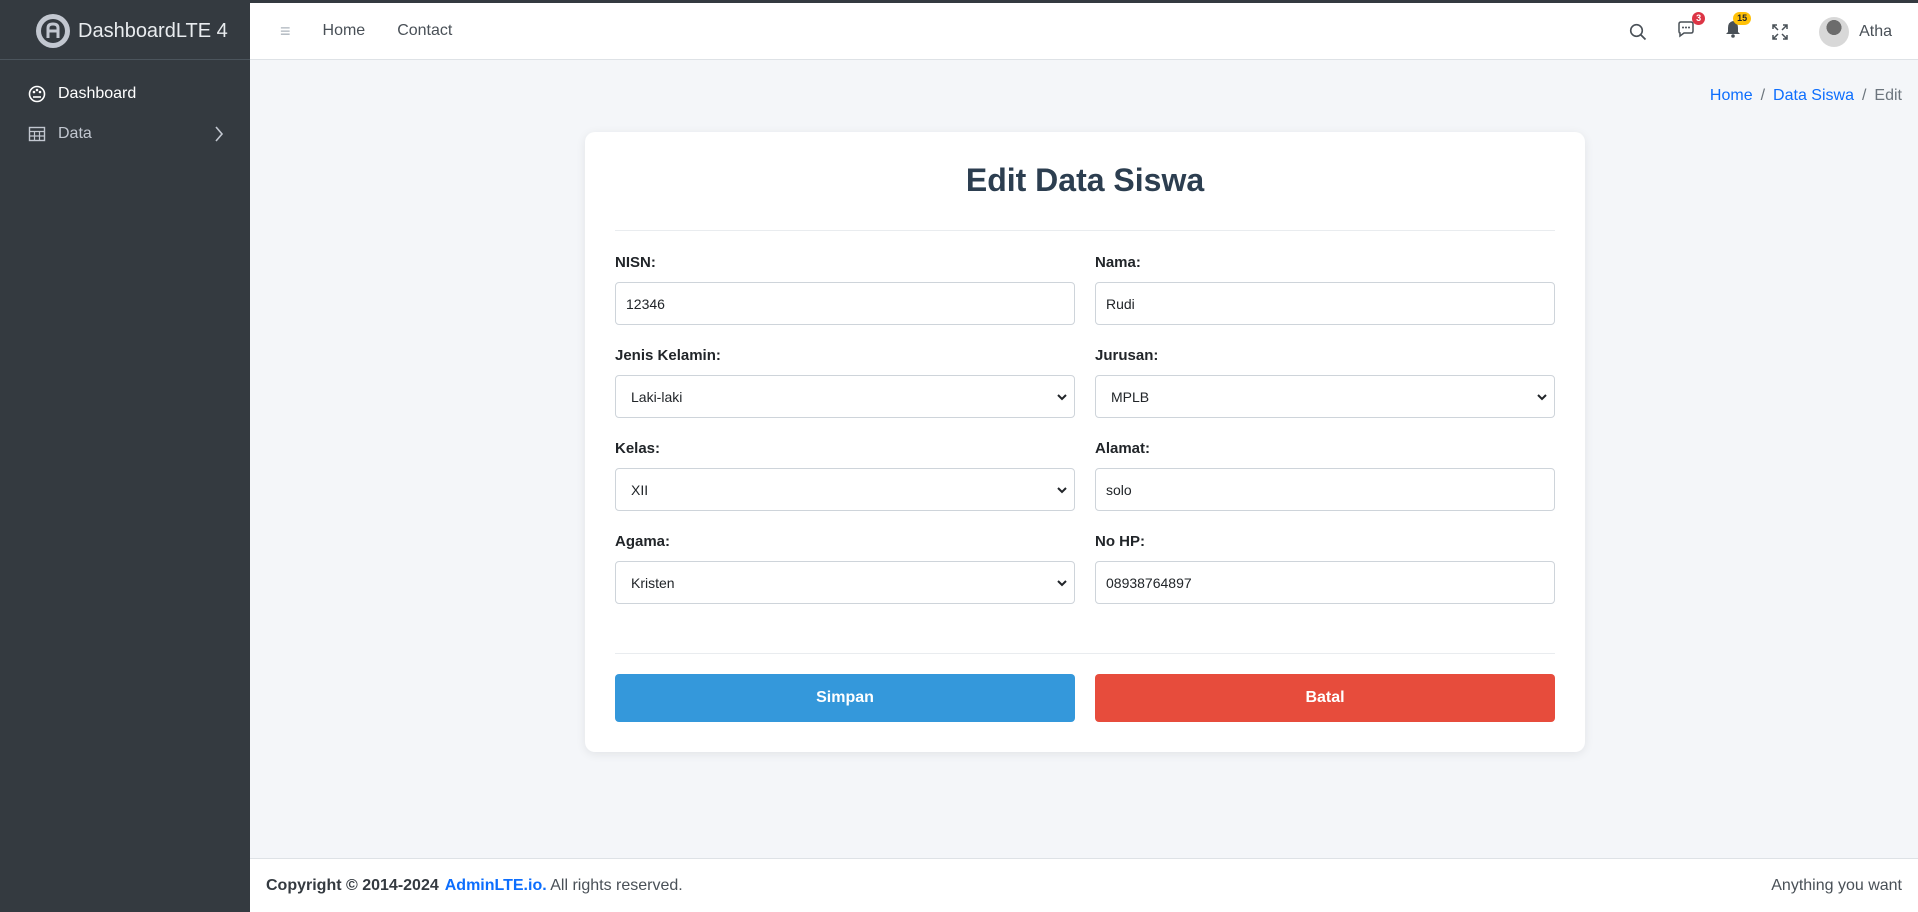  Describe the element at coordinates (1130, 396) in the screenshot. I see `select-value: MPLB` at that location.